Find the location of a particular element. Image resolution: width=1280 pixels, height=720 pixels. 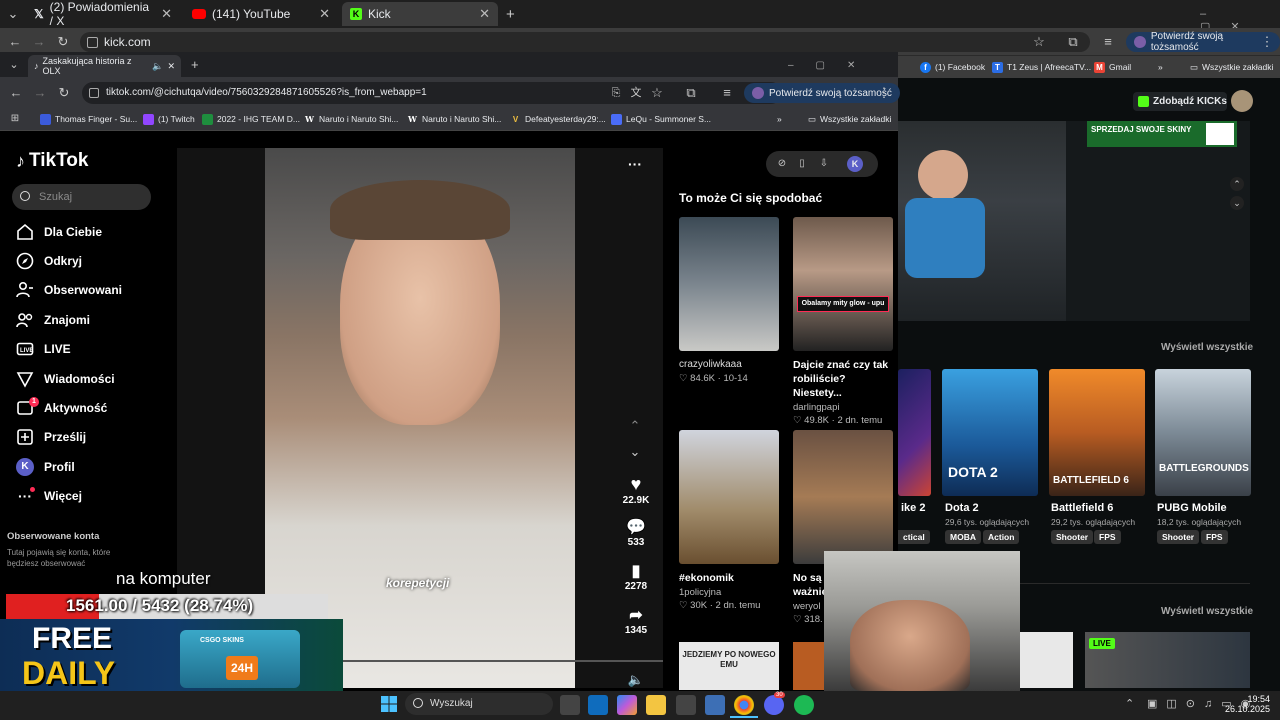

translate-icon: 文 is located at coordinates (636, 93).